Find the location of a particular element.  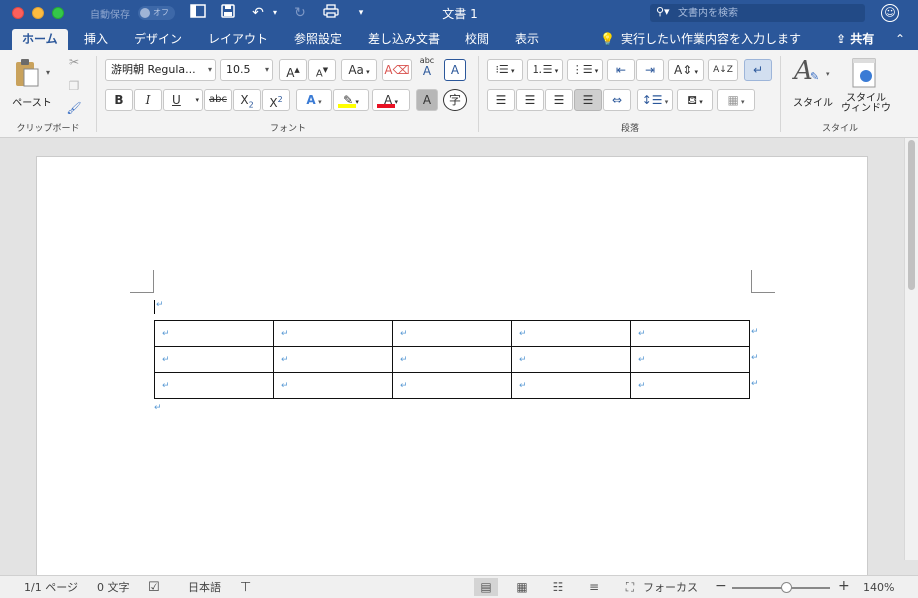

print-layout-view-icon: ▤ is located at coordinates (486, 587).